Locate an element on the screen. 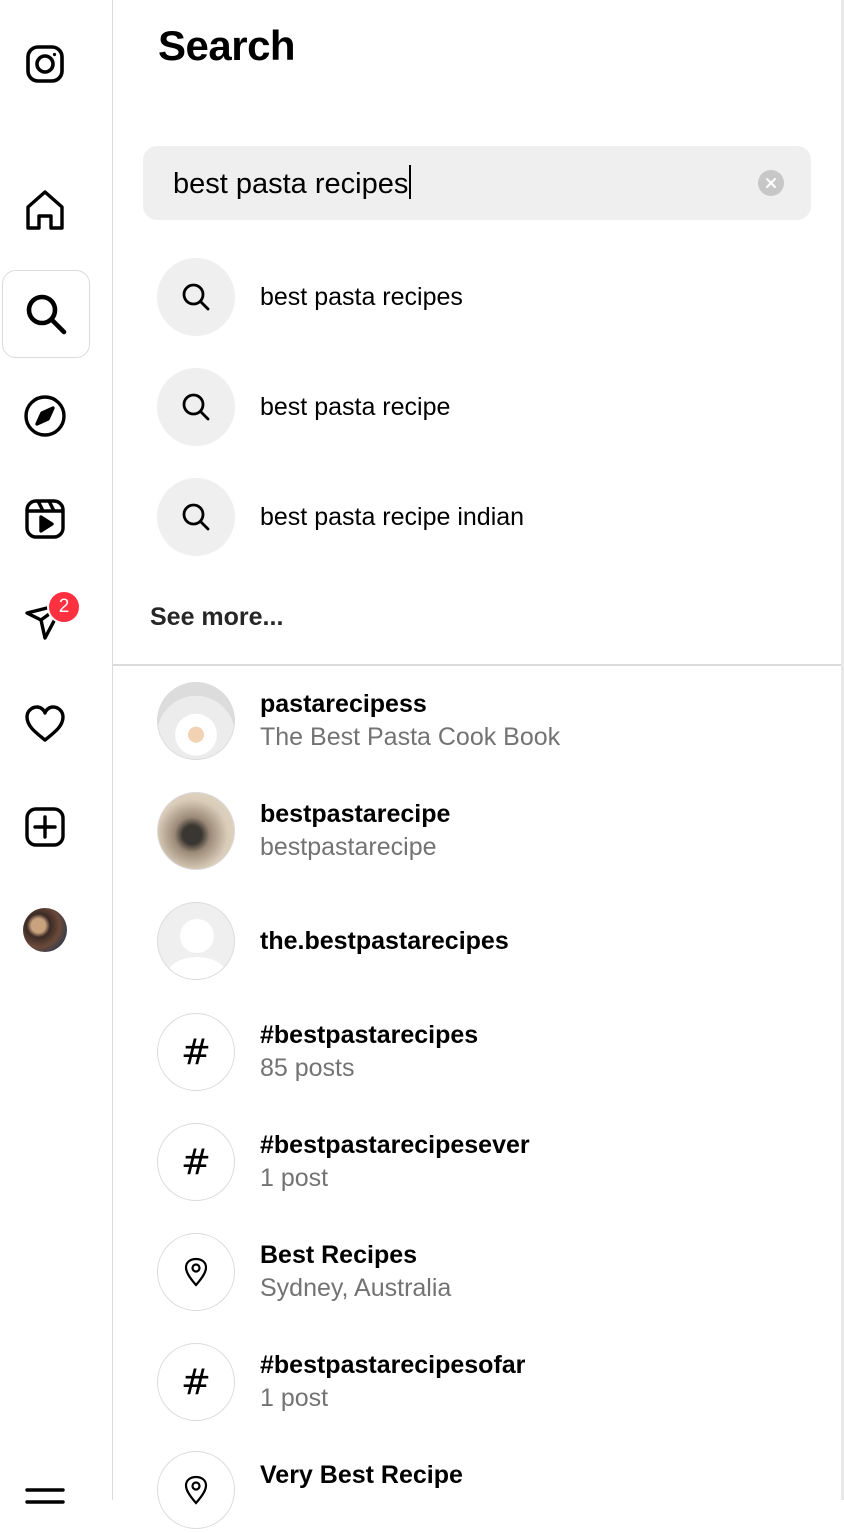 The width and height of the screenshot is (844, 1533). result-title: #bestpastarecipesever is located at coordinates (395, 1145).